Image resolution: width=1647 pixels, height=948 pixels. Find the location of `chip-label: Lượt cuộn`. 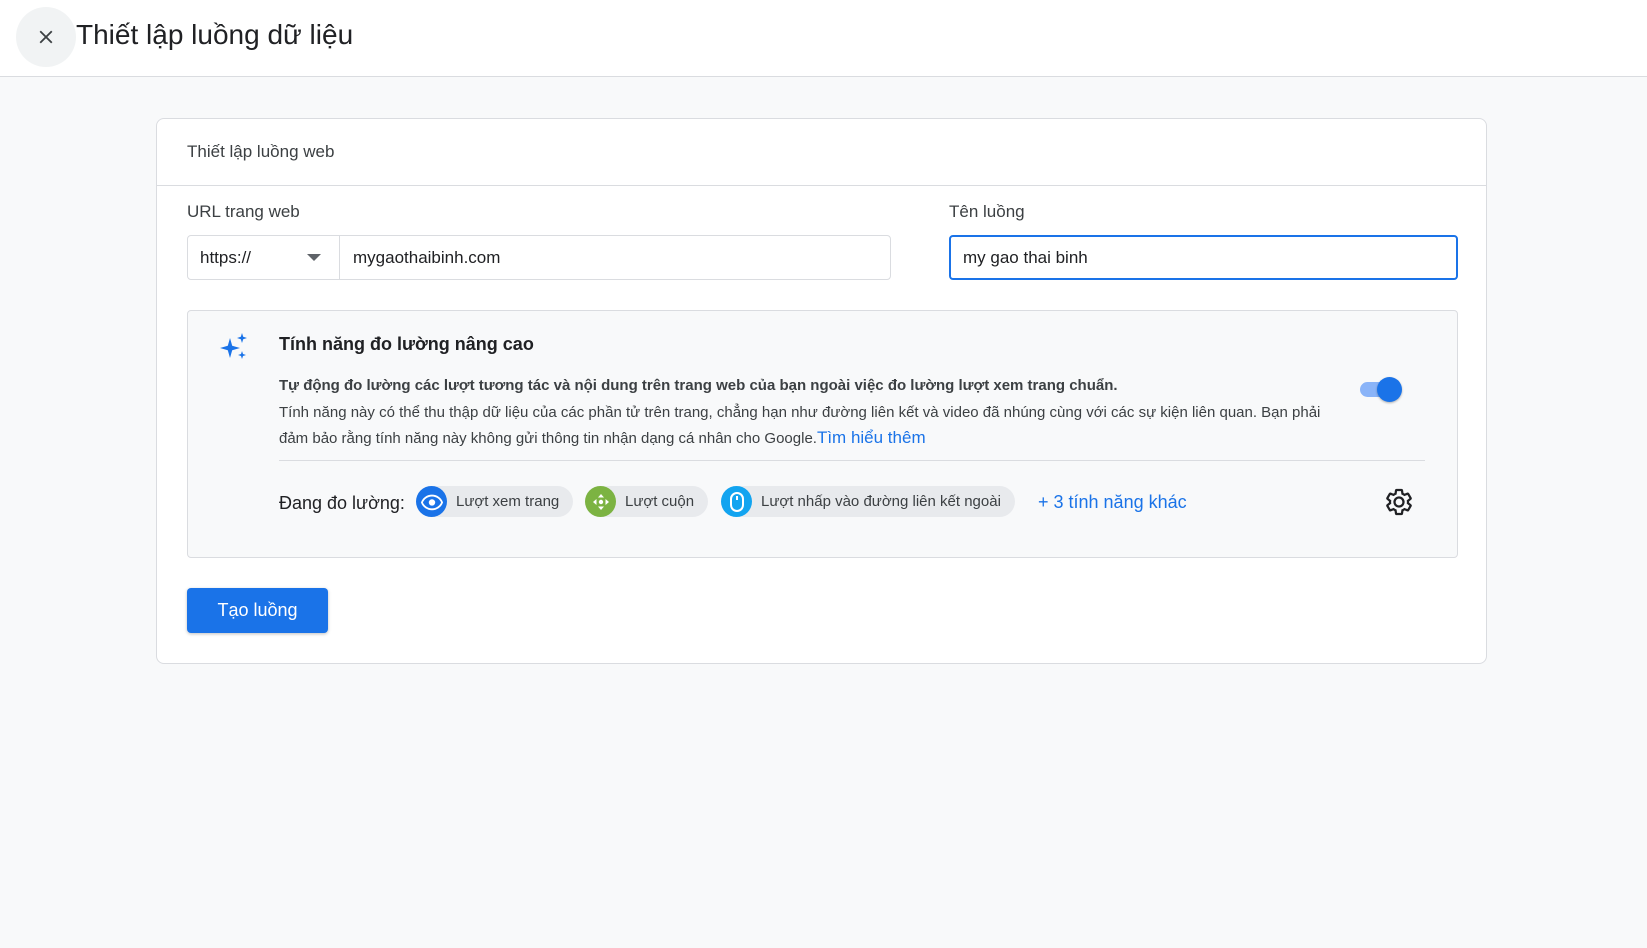

chip-label: Lượt cuộn is located at coordinates (660, 501).